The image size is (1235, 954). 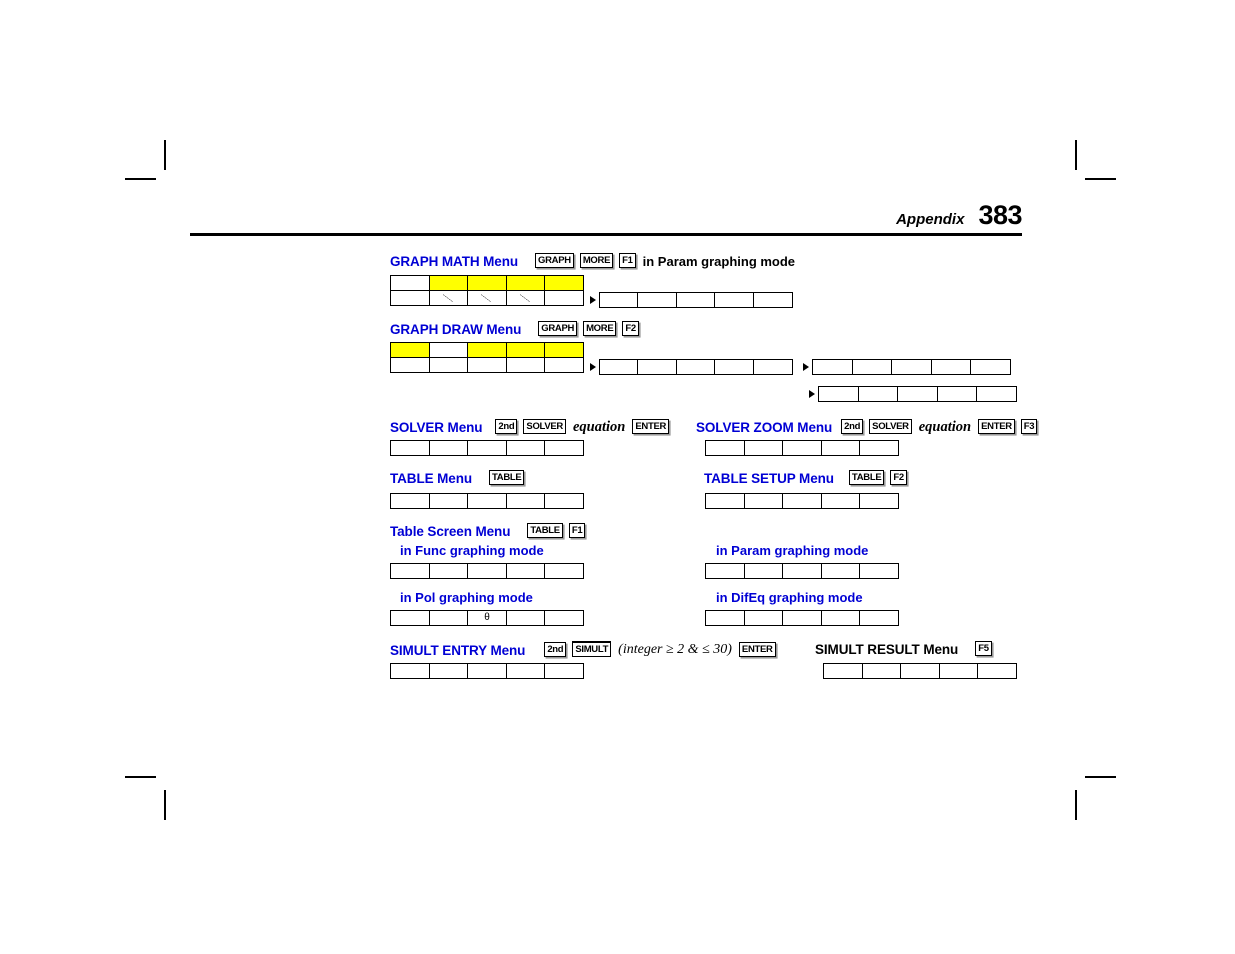 I want to click on key-f5-icon: F5, so click(x=983, y=648).